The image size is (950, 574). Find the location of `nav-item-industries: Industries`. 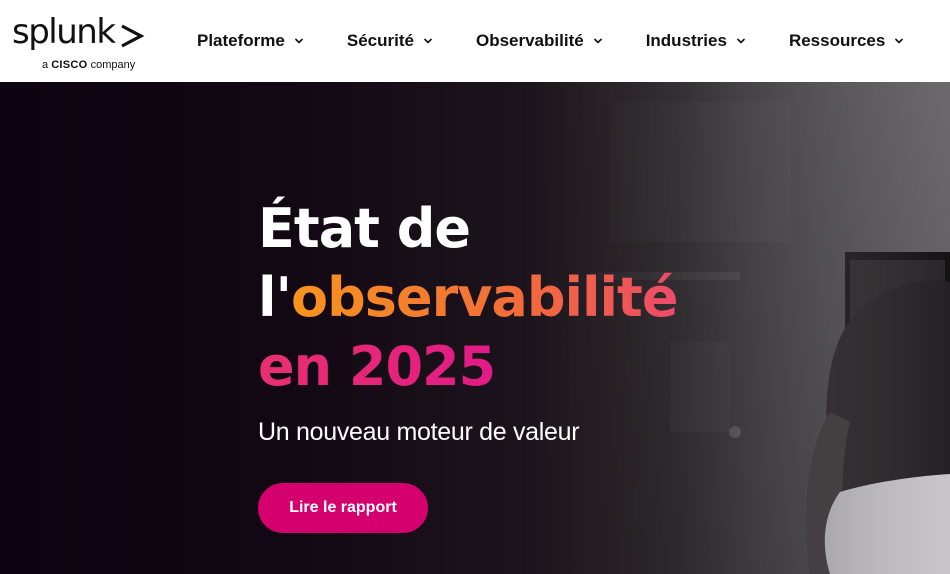

nav-item-industries: Industries is located at coordinates (696, 41).